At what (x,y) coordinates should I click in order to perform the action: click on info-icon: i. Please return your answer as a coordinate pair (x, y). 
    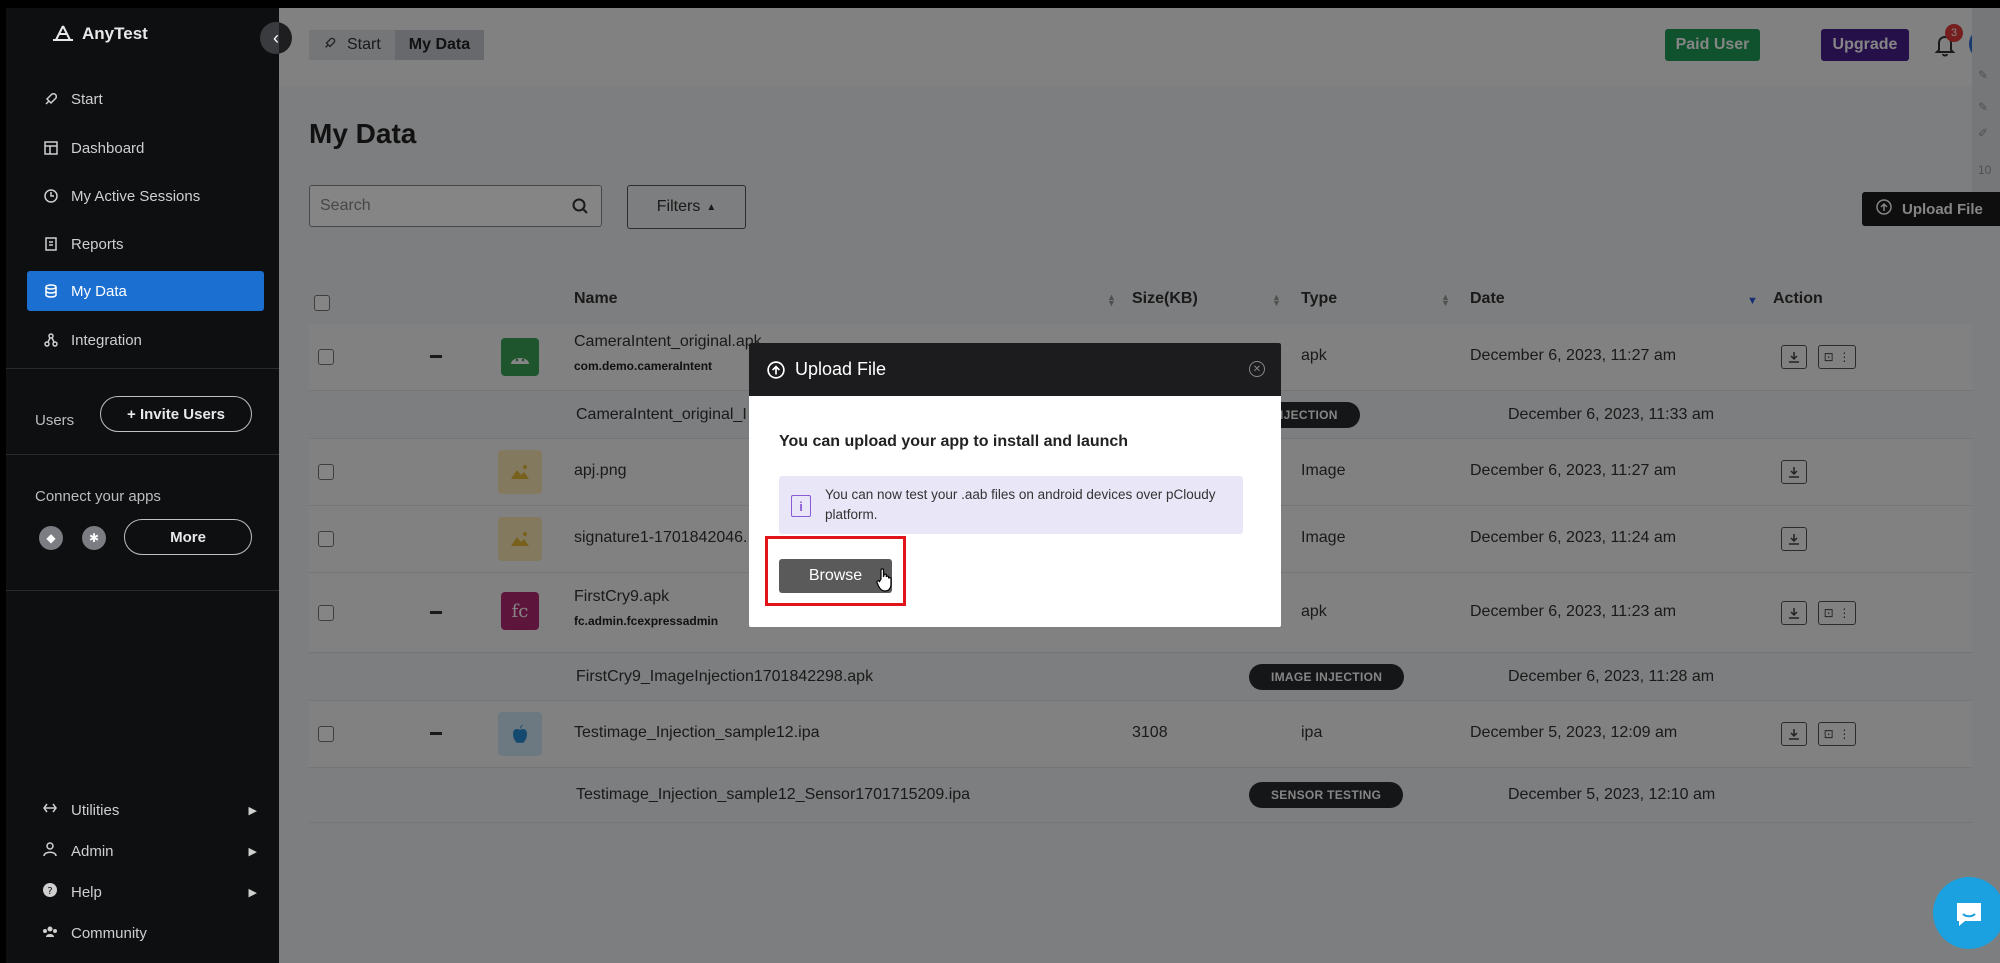
    Looking at the image, I should click on (801, 506).